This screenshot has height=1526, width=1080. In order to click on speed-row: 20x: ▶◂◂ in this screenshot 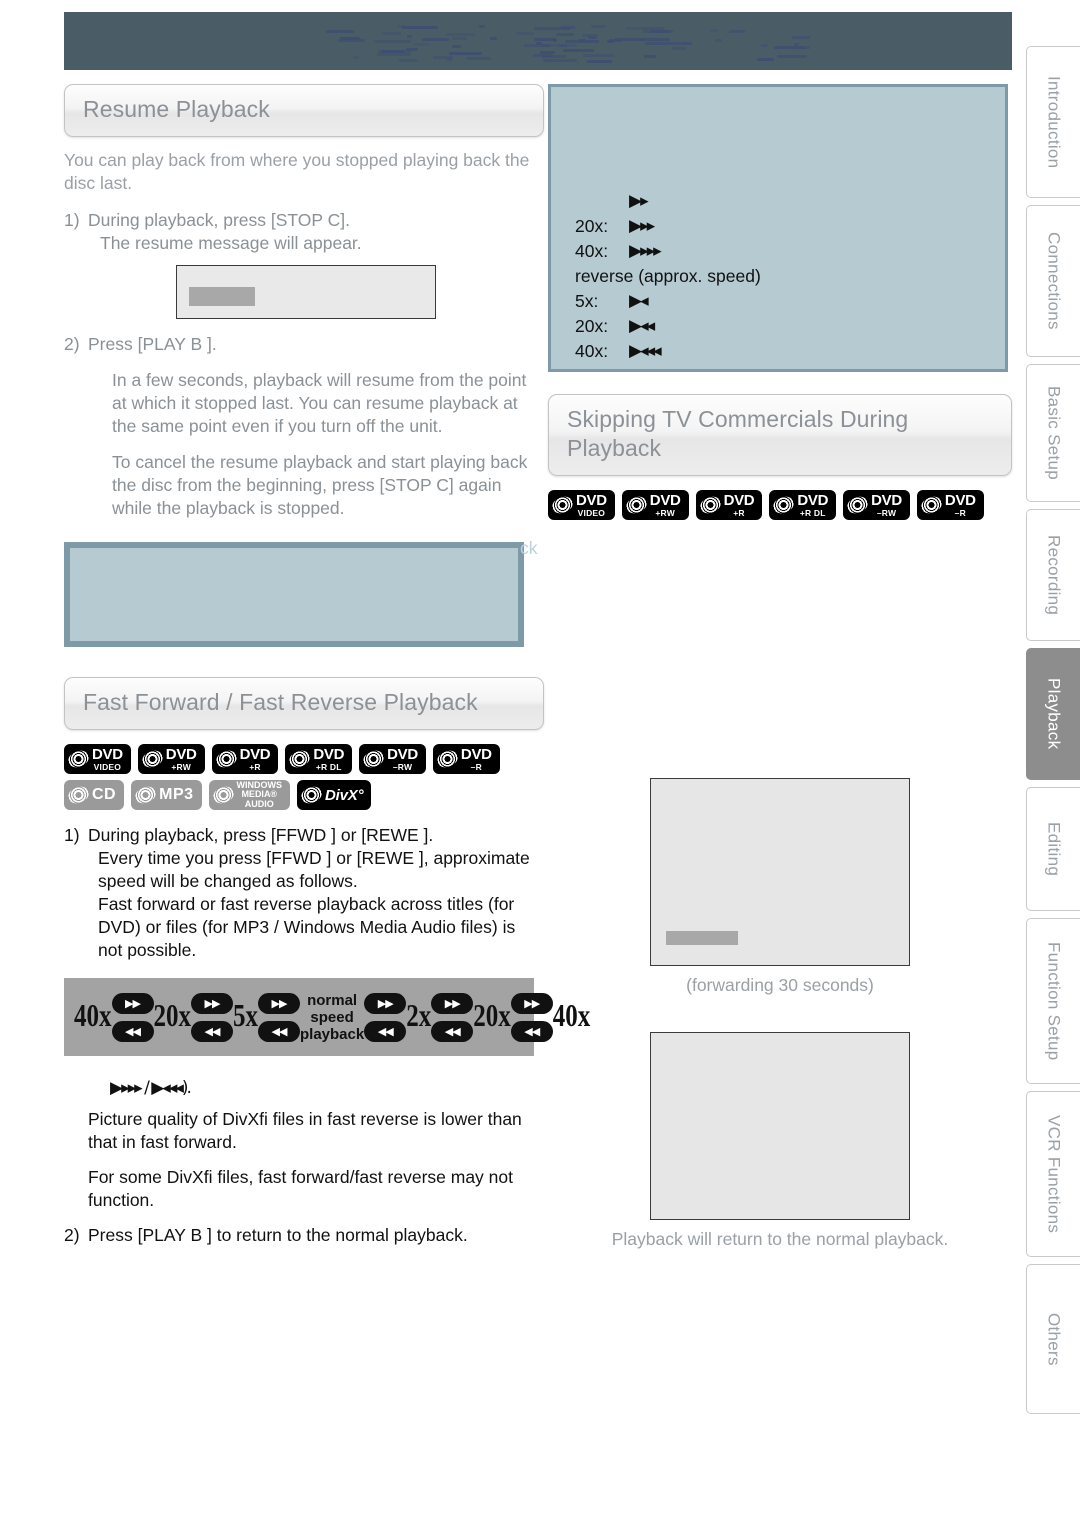, I will do `click(778, 326)`.